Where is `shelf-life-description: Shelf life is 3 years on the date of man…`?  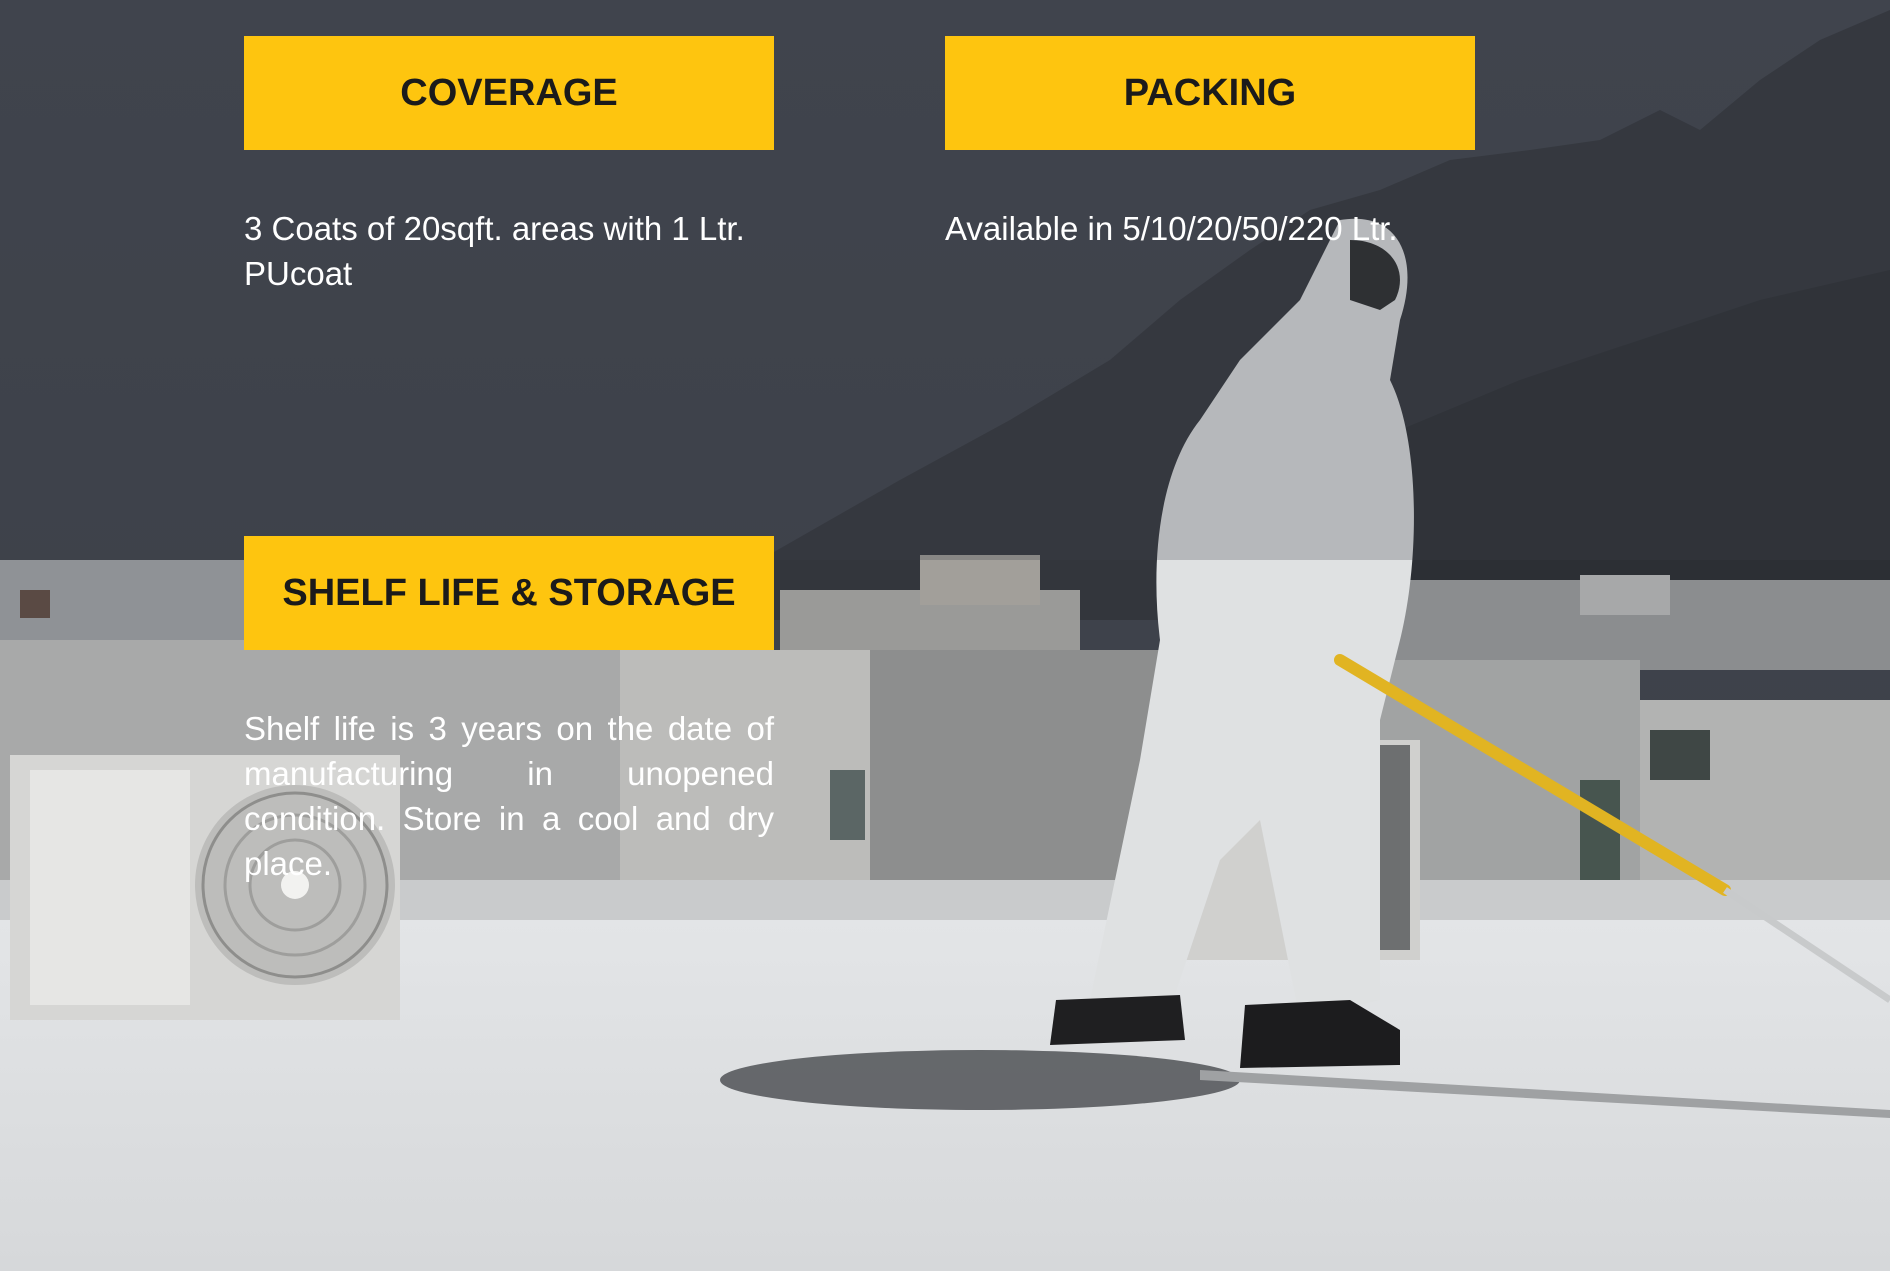
shelf-life-description: Shelf life is 3 years on the date of man… is located at coordinates (509, 796).